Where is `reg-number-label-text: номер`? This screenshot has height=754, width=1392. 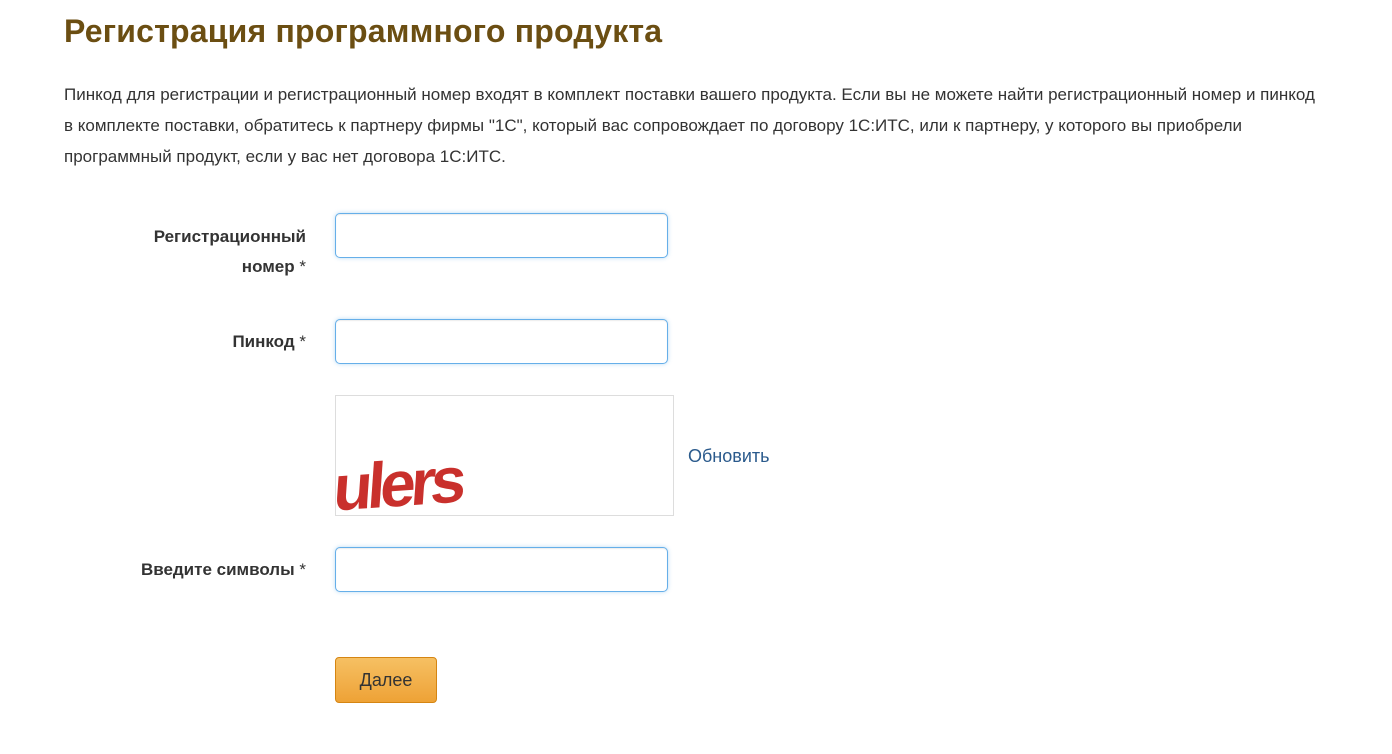 reg-number-label-text: номер is located at coordinates (268, 266).